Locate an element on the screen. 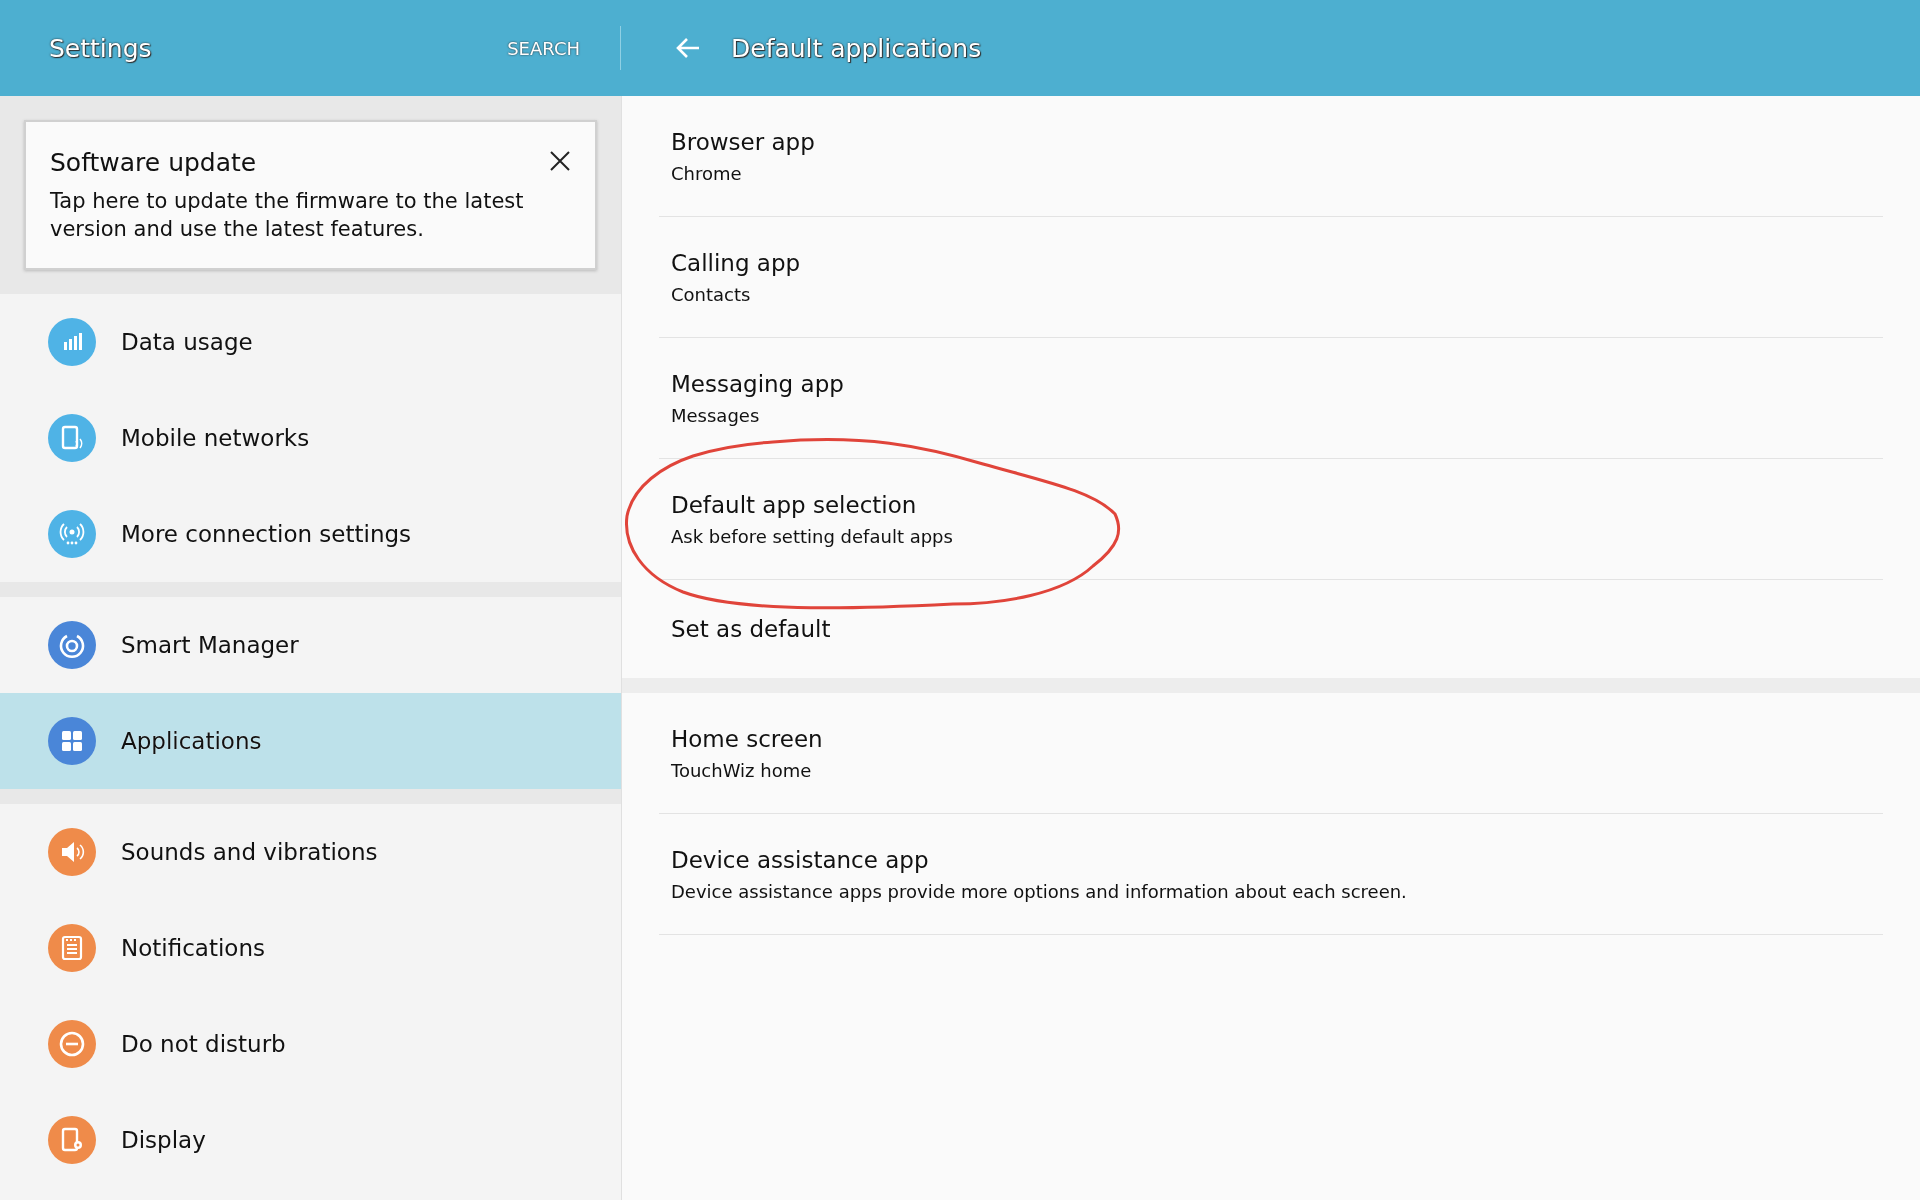 The height and width of the screenshot is (1200, 1920). setting-title: Home screen is located at coordinates (747, 738).